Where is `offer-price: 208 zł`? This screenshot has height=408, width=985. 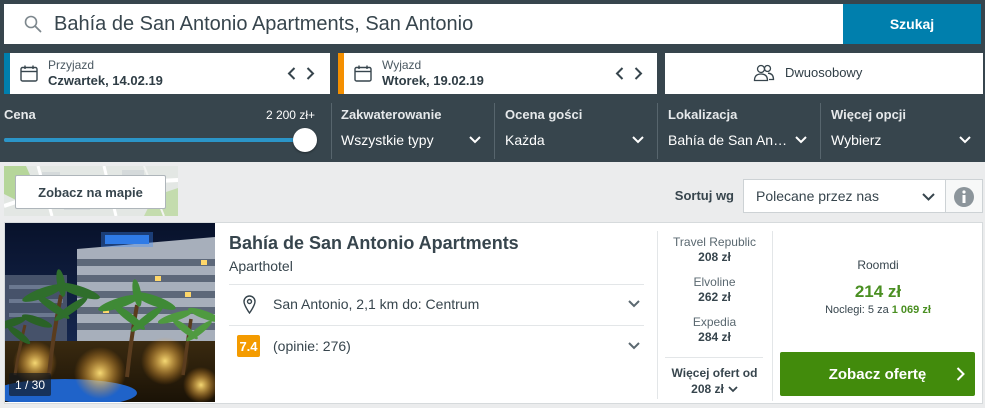
offer-price: 208 zł is located at coordinates (714, 257).